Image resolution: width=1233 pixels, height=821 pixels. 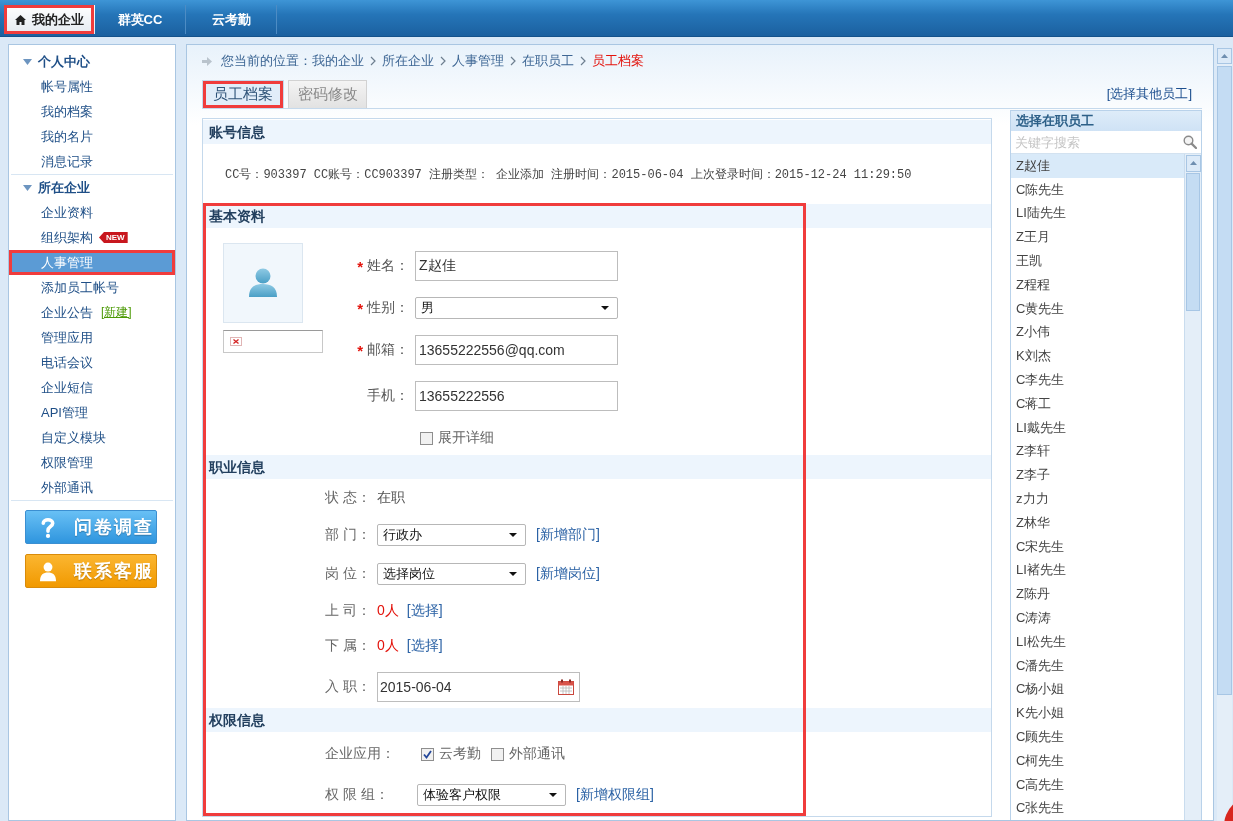 What do you see at coordinates (516, 308) in the screenshot?
I see `dropdown: 男` at bounding box center [516, 308].